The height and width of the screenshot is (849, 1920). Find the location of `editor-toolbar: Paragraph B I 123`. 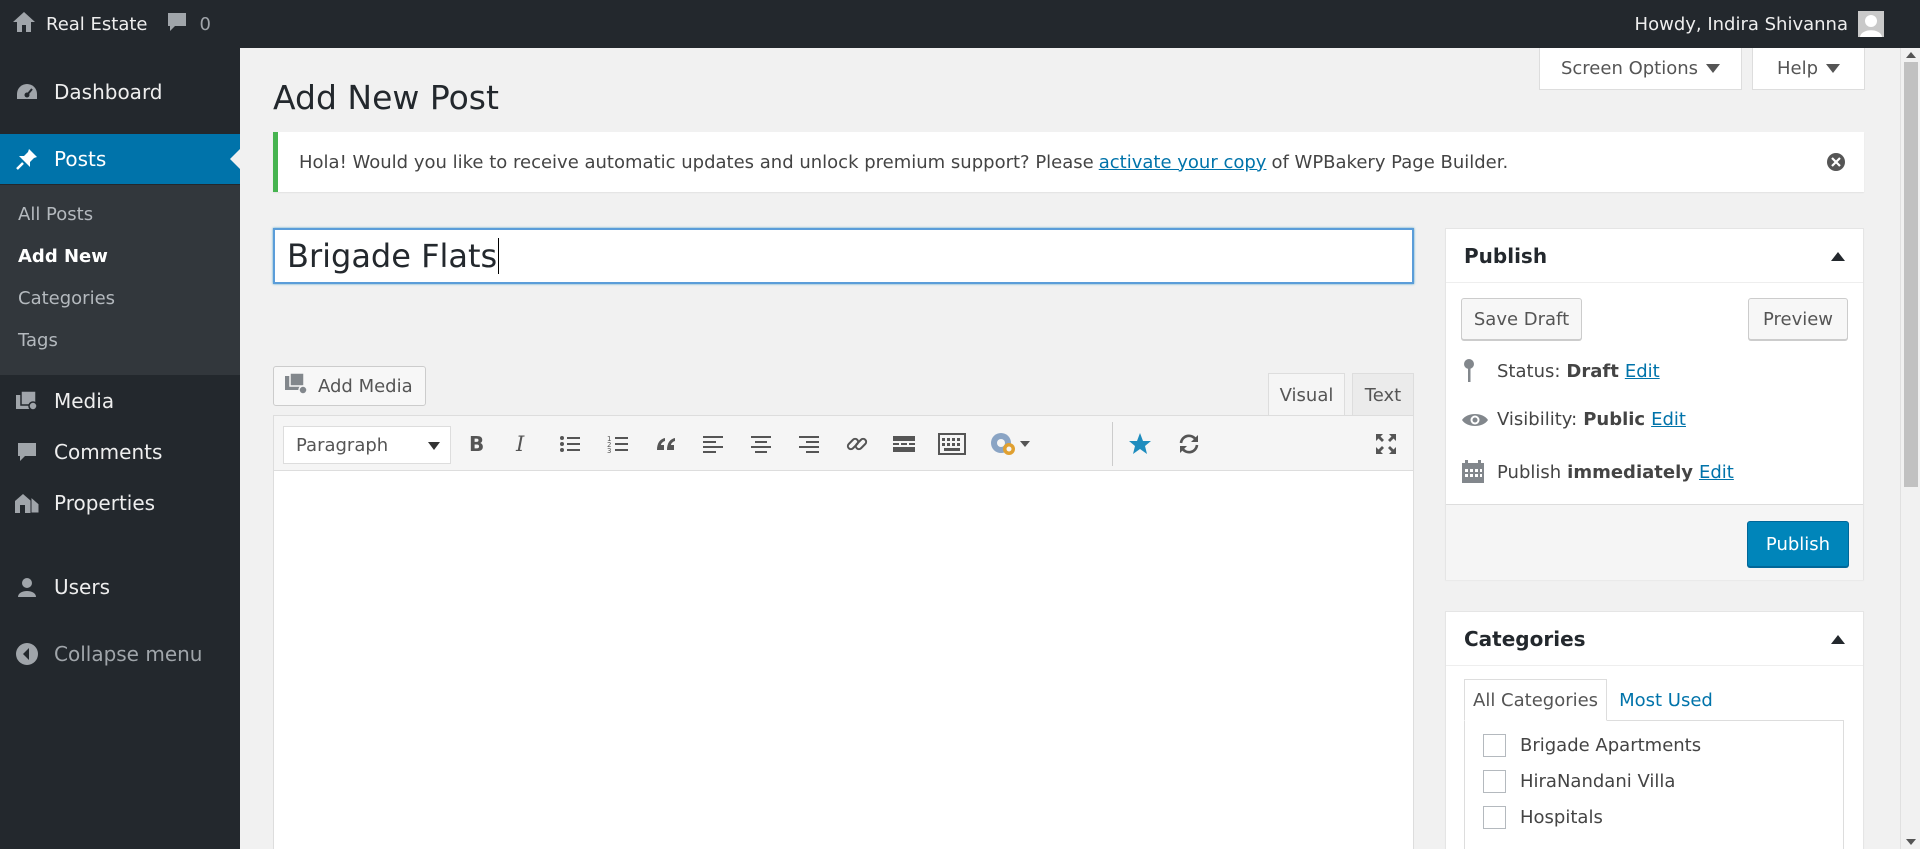

editor-toolbar: Paragraph B I 123 is located at coordinates (843, 443).